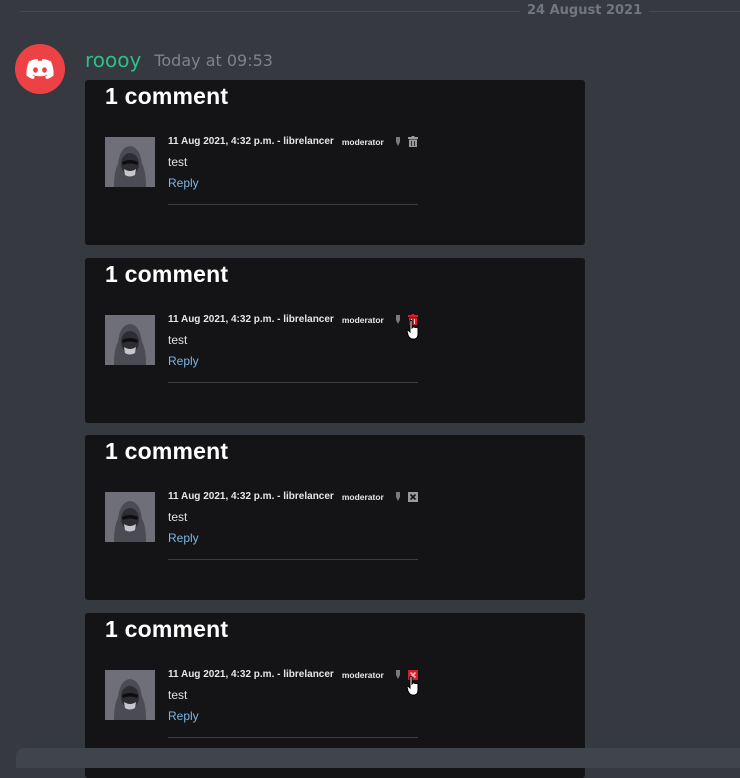 The height and width of the screenshot is (778, 740). Describe the element at coordinates (113, 60) in the screenshot. I see `username: roooy` at that location.